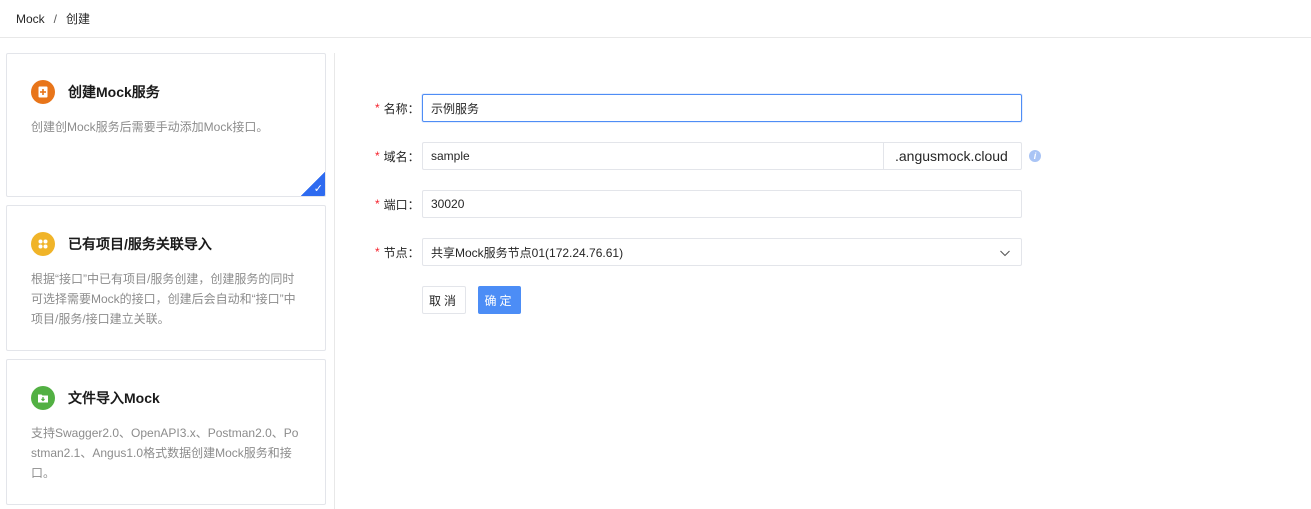 This screenshot has width=1311, height=509. What do you see at coordinates (100, 319) in the screenshot?
I see `card-description-line: 项目/服务/接口建立关联。` at bounding box center [100, 319].